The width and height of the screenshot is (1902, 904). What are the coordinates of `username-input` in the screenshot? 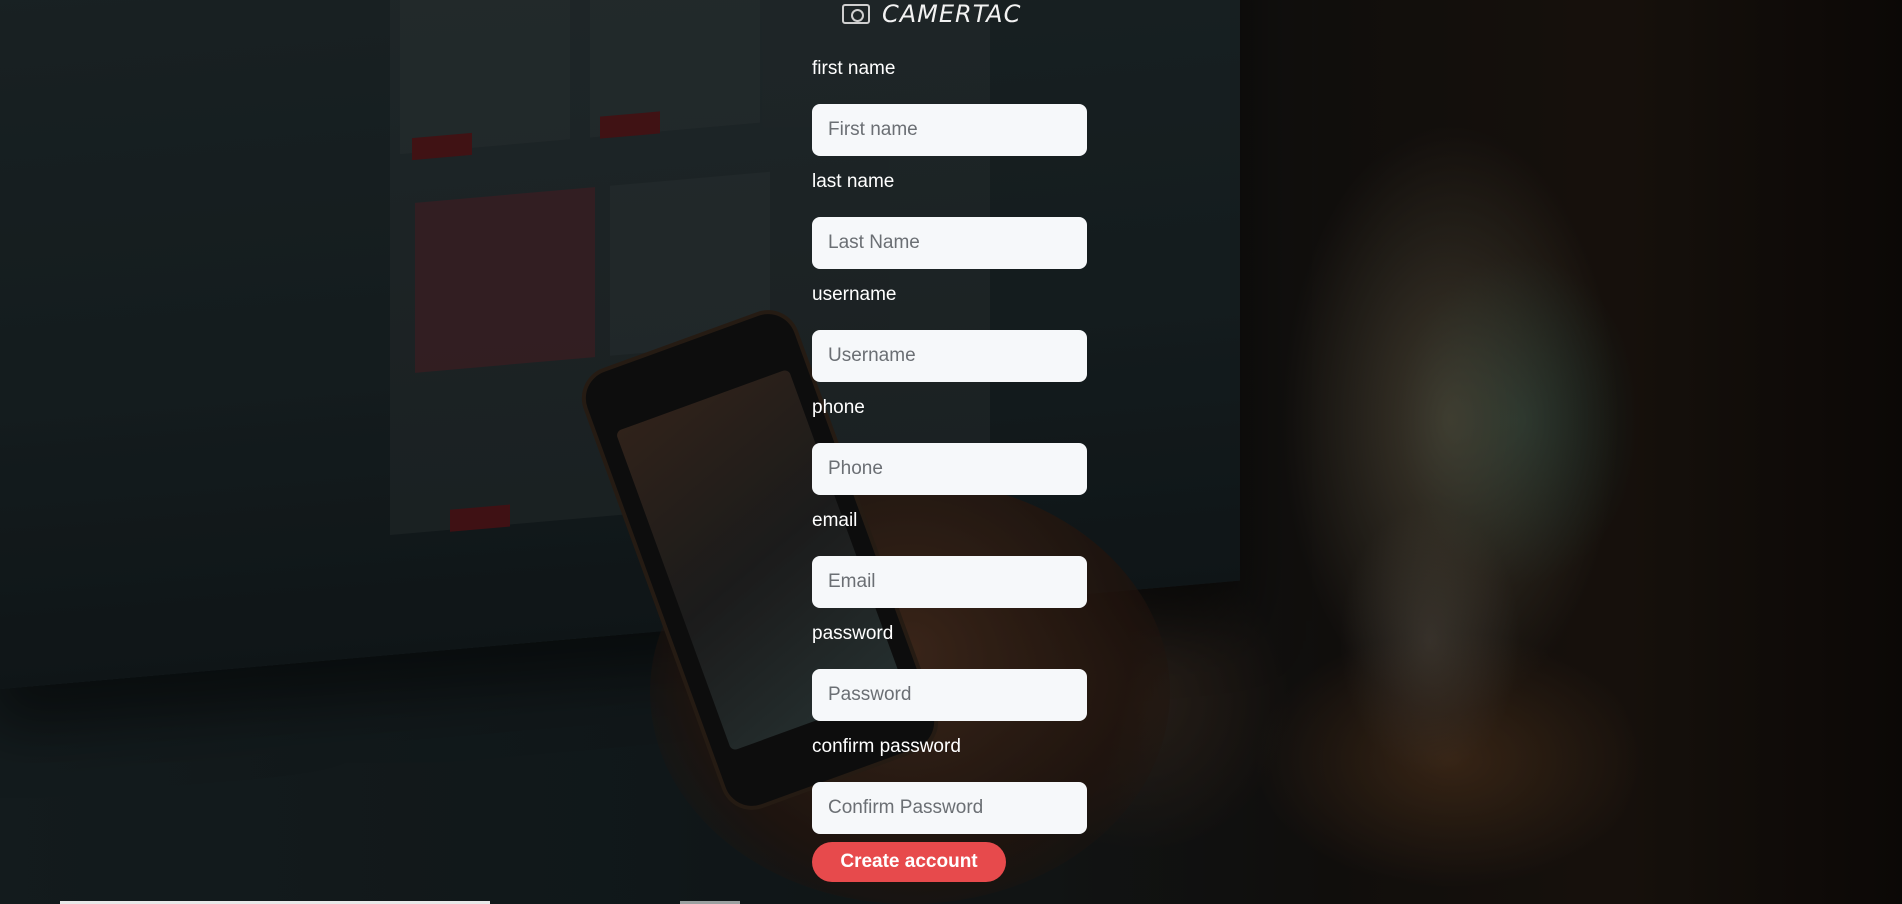 It's located at (949, 356).